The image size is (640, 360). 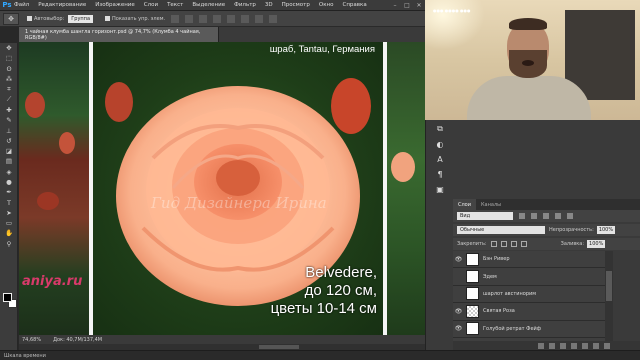 I want to click on path-select-tool-icon: ➤, so click(x=9, y=213).